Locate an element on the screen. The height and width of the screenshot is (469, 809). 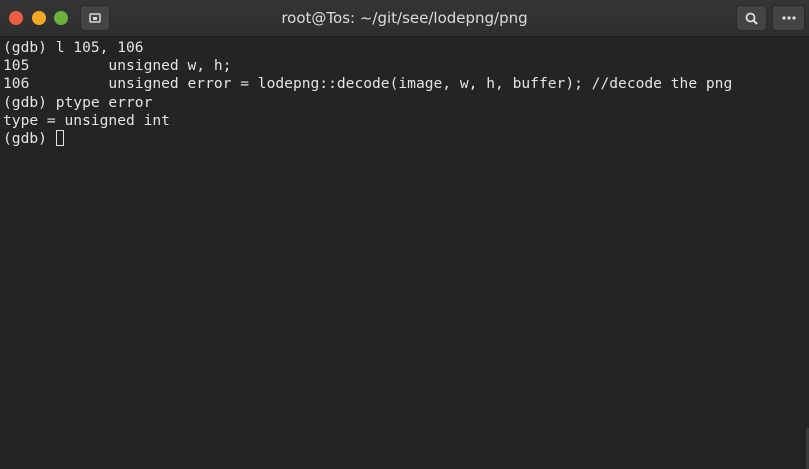
menu-icon is located at coordinates (788, 18).